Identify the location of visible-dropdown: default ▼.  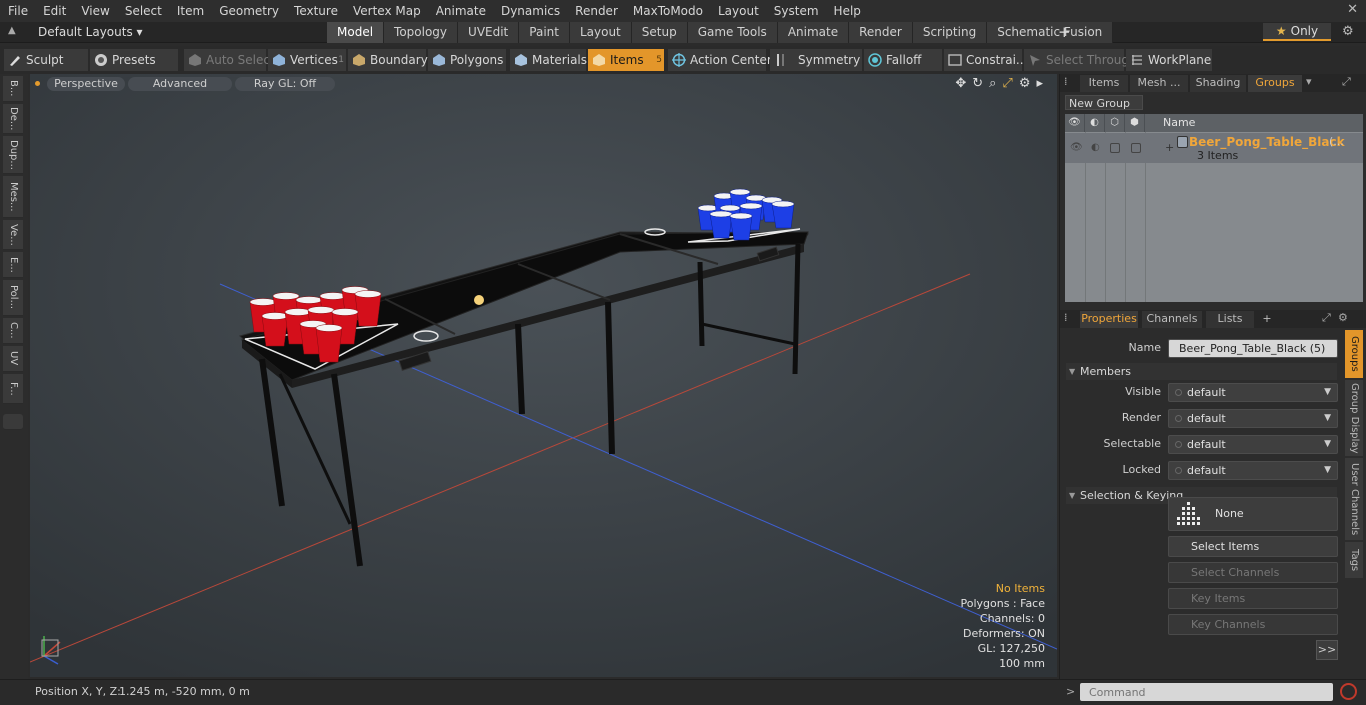
(1253, 392).